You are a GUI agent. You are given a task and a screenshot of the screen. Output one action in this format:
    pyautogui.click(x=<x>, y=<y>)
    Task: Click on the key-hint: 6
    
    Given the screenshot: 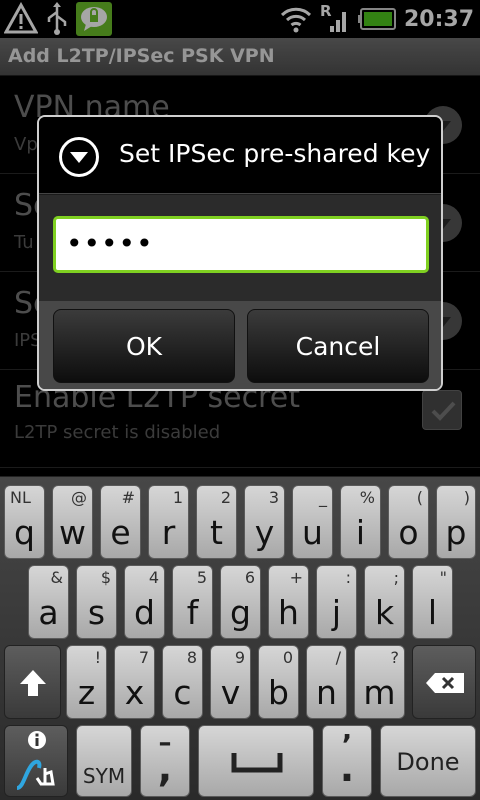 What is the action you would take?
    pyautogui.click(x=249, y=577)
    